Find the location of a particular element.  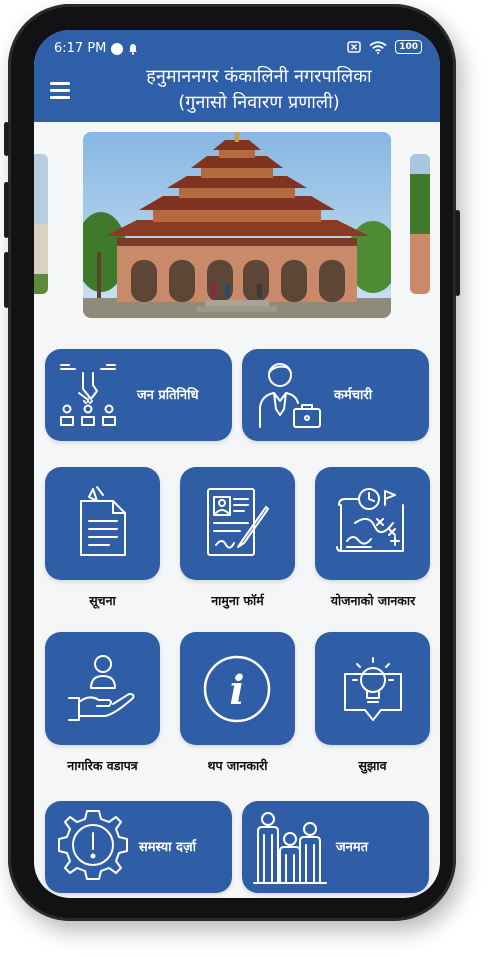

register-problem-tile: समस्या दर्ज़ा is located at coordinates (138, 847).